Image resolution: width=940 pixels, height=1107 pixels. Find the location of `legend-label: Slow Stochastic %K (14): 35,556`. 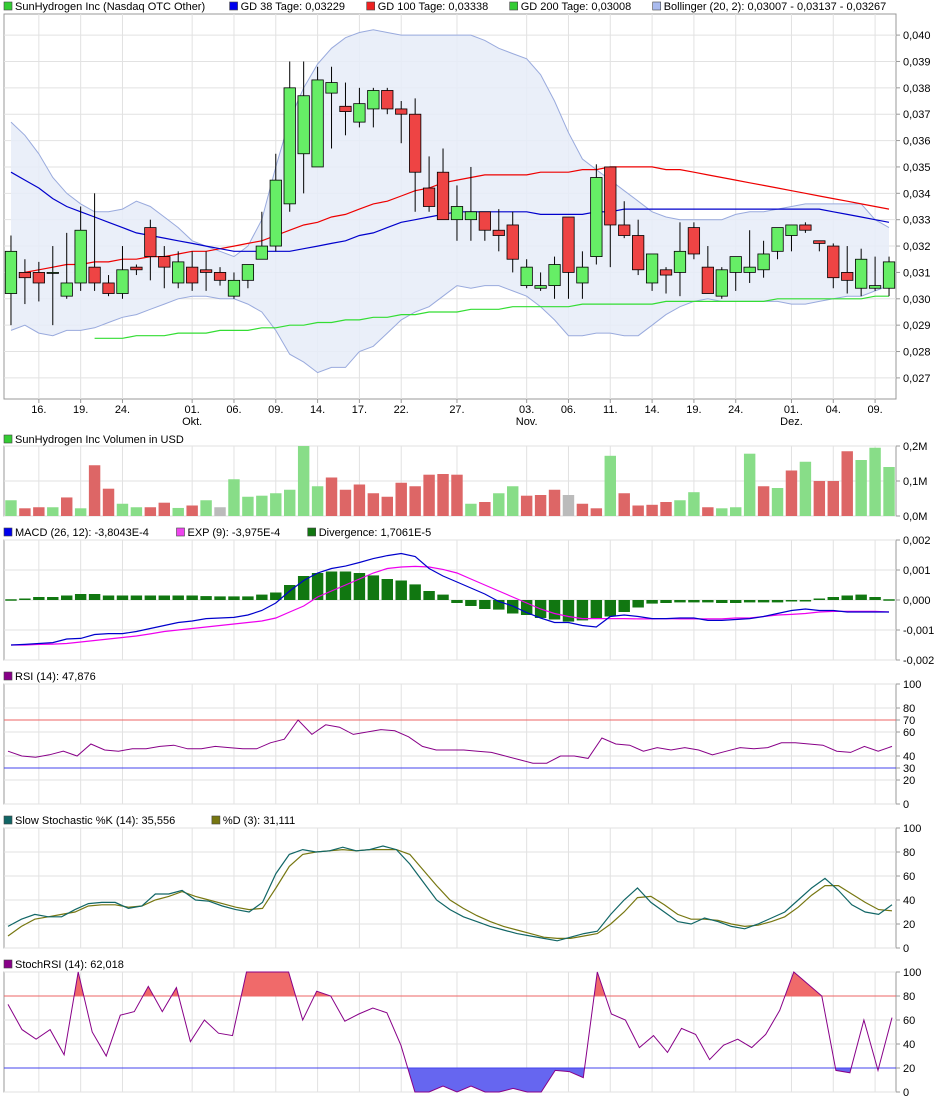

legend-label: Slow Stochastic %K (14): 35,556 is located at coordinates (95, 821).